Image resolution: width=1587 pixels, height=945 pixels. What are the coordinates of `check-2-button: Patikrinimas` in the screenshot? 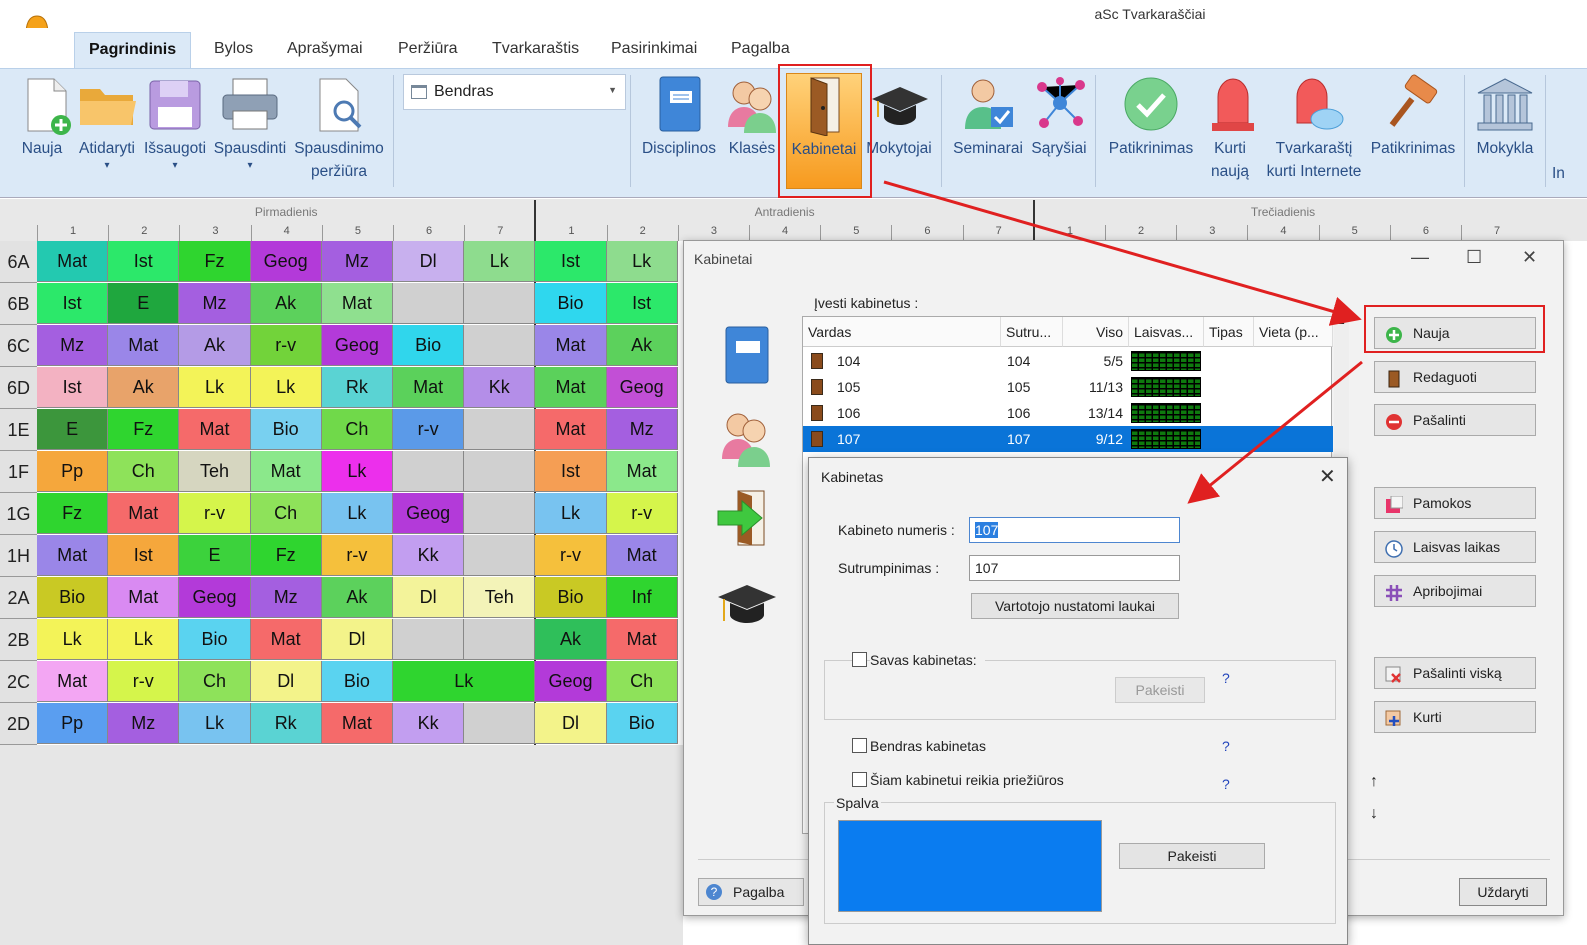 It's located at (1413, 116).